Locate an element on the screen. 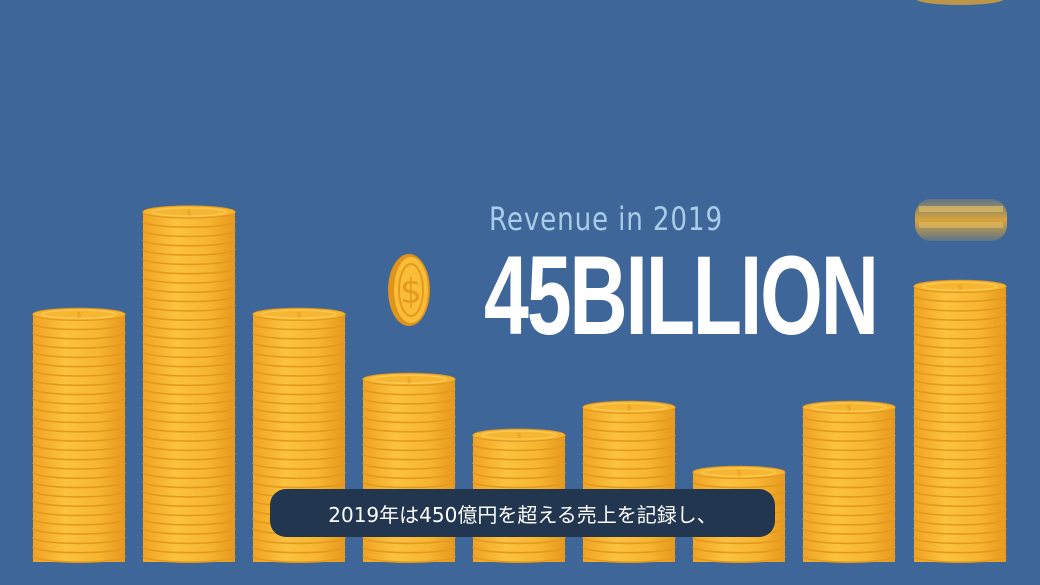 Image resolution: width=1040 pixels, height=585 pixels. coin-stack-1: $ is located at coordinates (79, 435).